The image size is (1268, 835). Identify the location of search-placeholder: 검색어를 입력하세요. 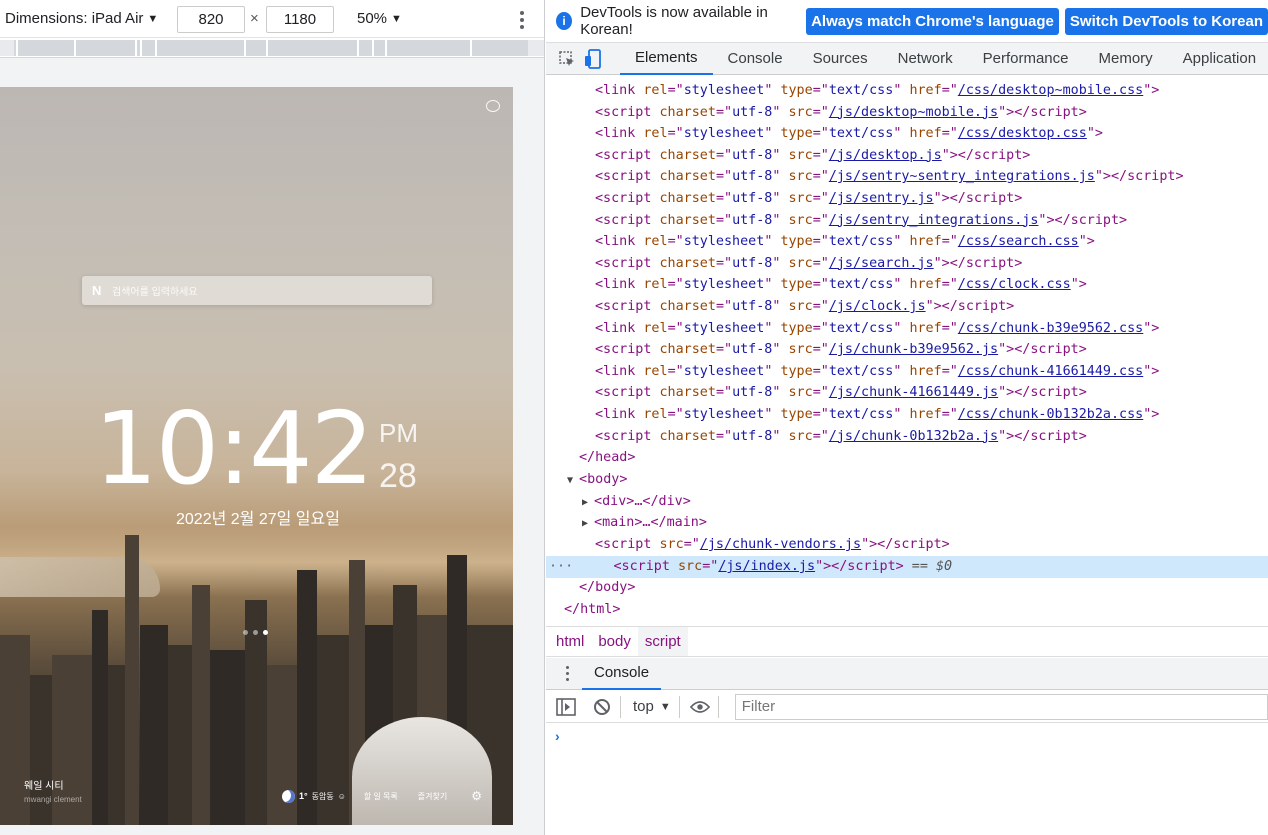
(155, 292).